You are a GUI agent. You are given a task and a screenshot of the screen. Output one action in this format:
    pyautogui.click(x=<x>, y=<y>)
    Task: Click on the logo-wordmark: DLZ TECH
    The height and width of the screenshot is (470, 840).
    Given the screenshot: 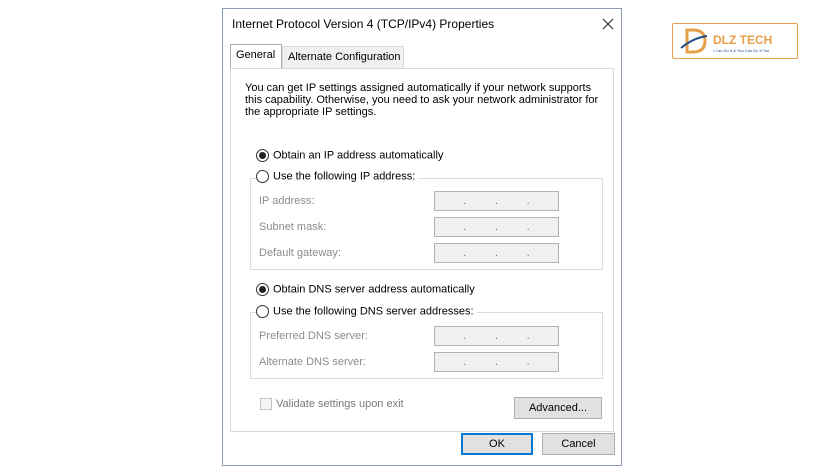 What is the action you would take?
    pyautogui.click(x=742, y=40)
    